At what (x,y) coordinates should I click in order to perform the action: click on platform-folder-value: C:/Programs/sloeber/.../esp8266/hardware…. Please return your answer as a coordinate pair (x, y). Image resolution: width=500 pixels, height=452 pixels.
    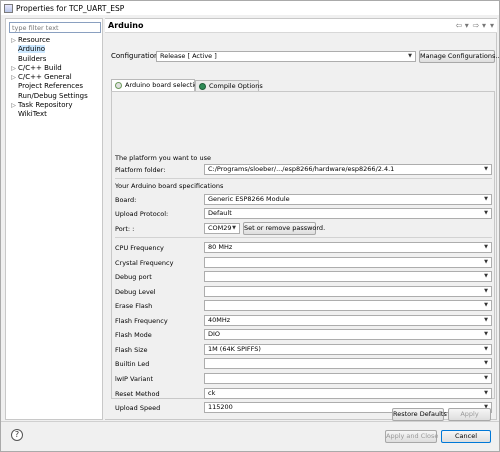
    Looking at the image, I should click on (301, 169).